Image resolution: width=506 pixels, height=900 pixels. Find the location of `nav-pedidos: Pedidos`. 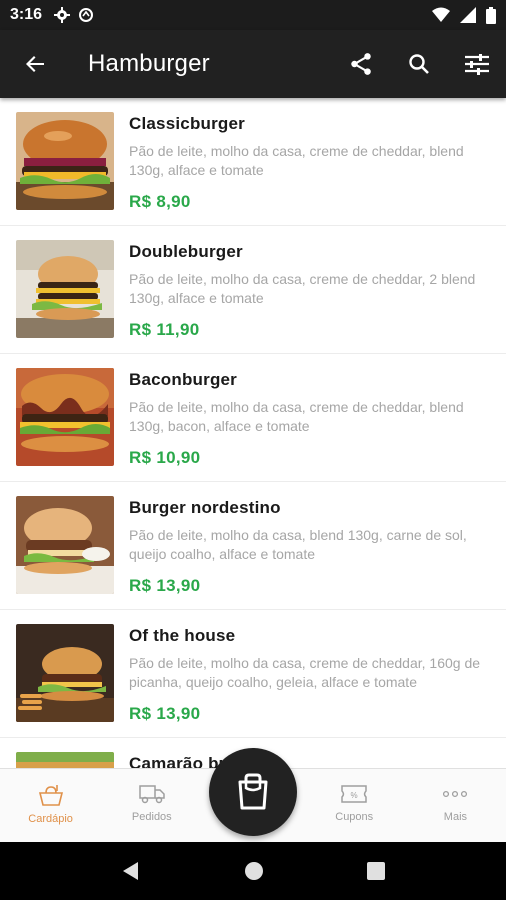

nav-pedidos: Pedidos is located at coordinates (151, 805).